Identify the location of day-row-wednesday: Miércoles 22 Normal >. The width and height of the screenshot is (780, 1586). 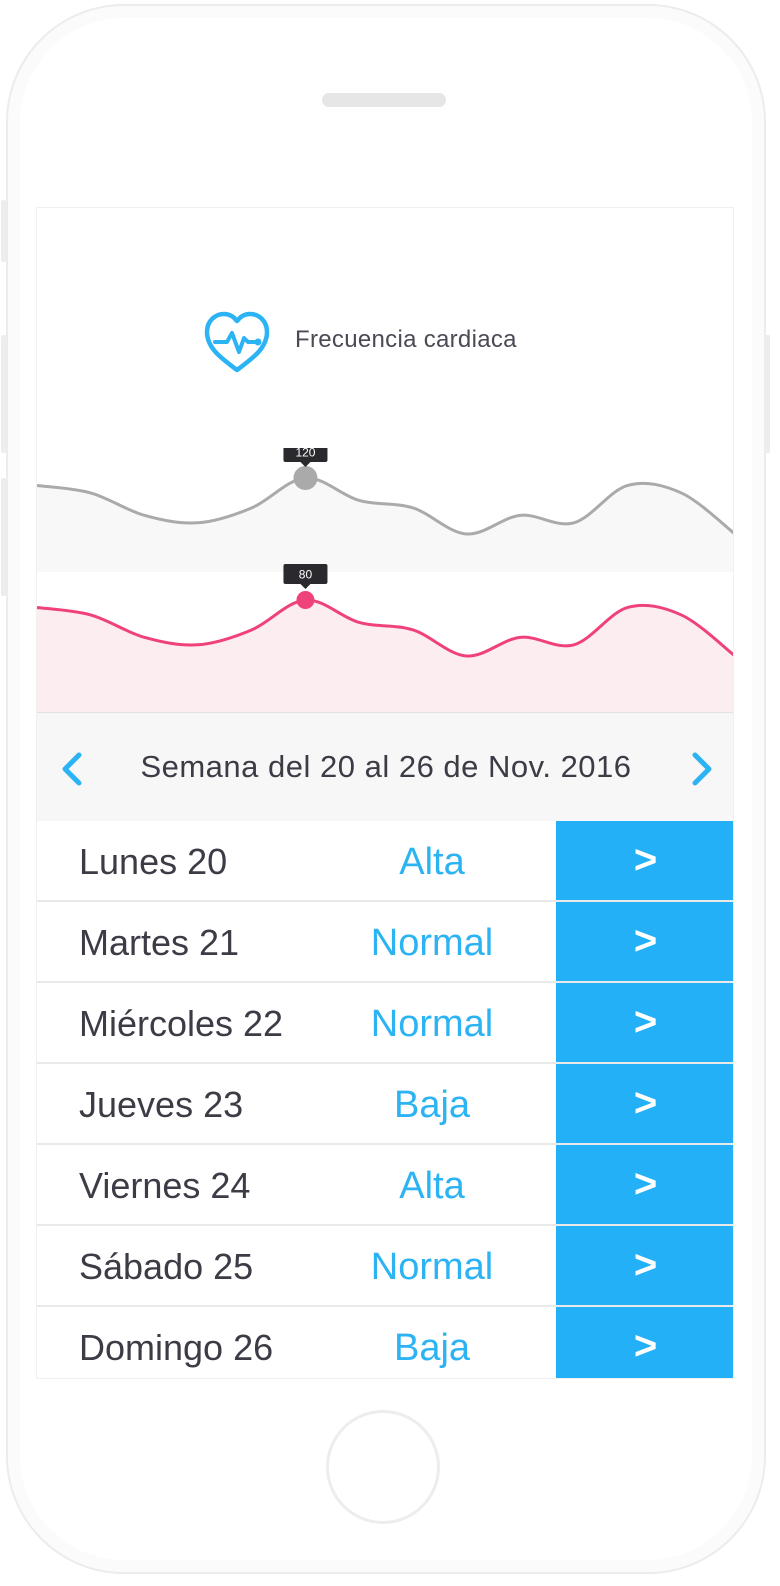
(385, 1023).